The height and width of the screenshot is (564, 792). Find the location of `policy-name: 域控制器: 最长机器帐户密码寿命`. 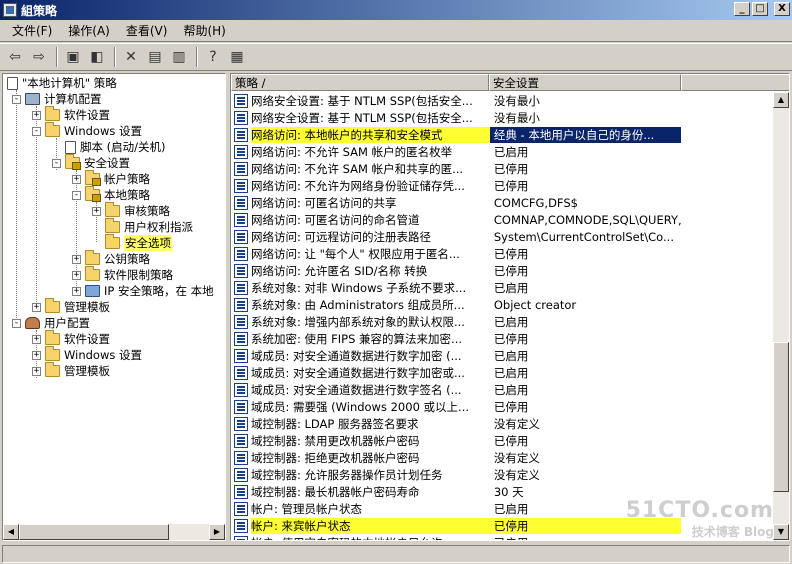

policy-name: 域控制器: 最长机器帐户密码寿命 is located at coordinates (335, 491).